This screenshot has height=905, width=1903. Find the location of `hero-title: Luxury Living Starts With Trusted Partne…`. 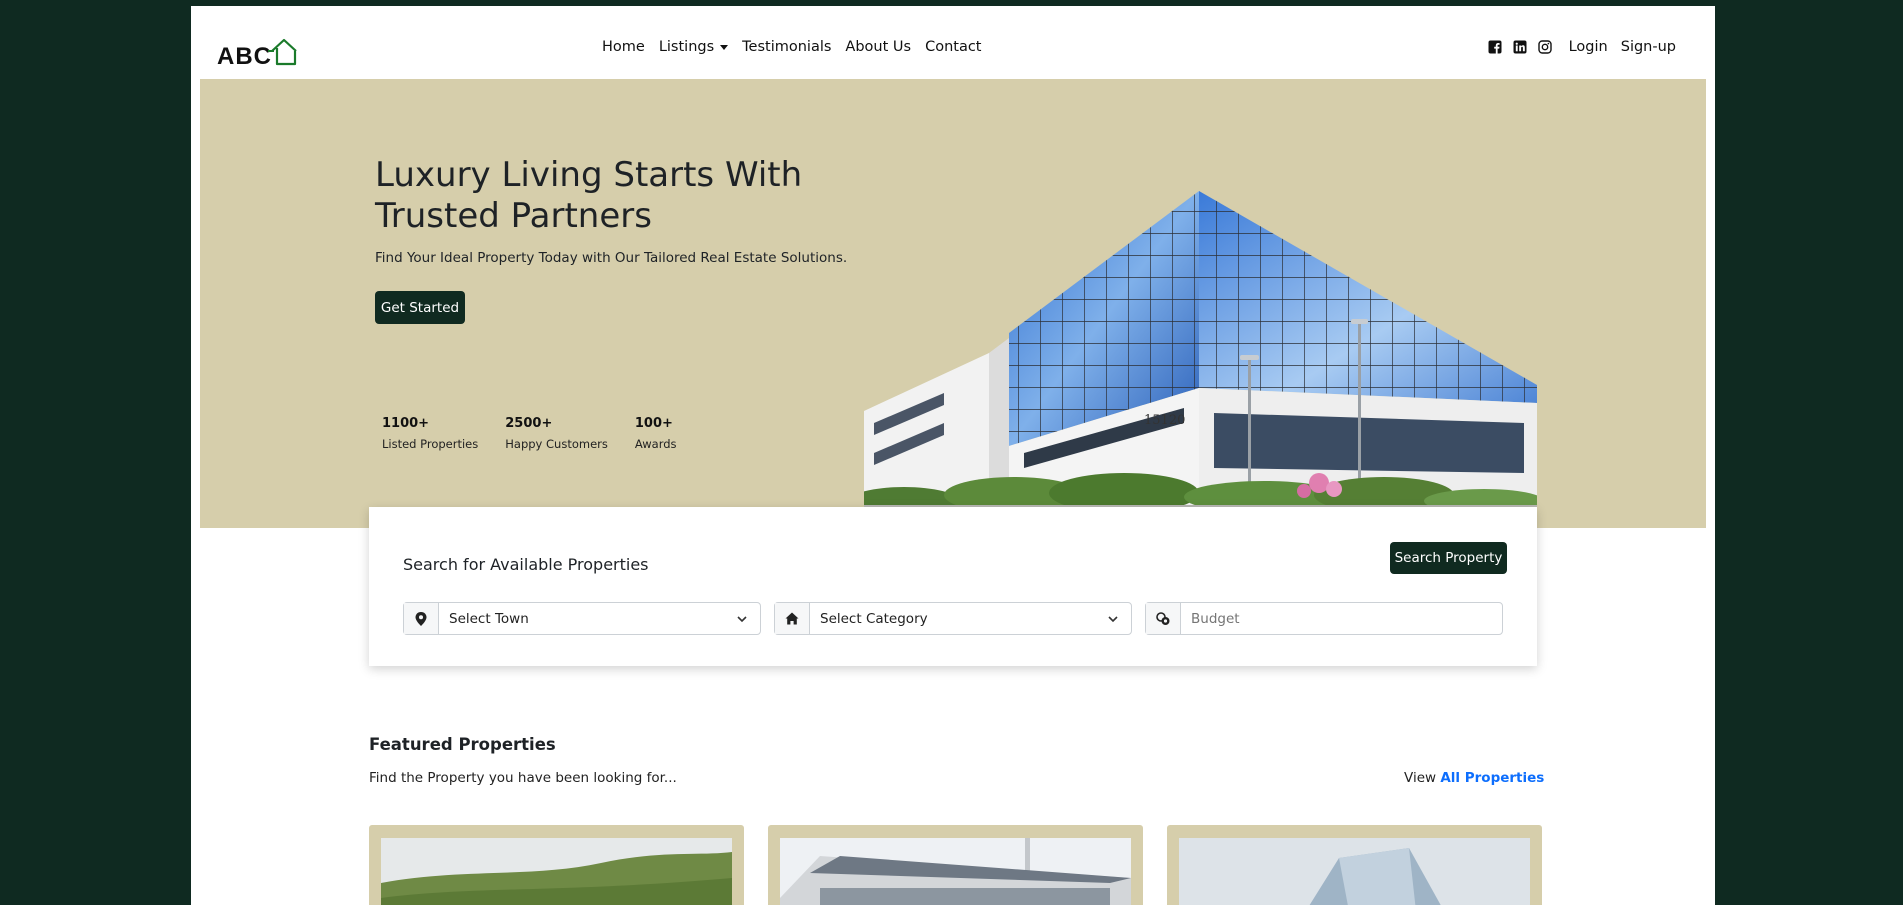

hero-title: Luxury Living Starts With Trusted Partne… is located at coordinates (589, 195).